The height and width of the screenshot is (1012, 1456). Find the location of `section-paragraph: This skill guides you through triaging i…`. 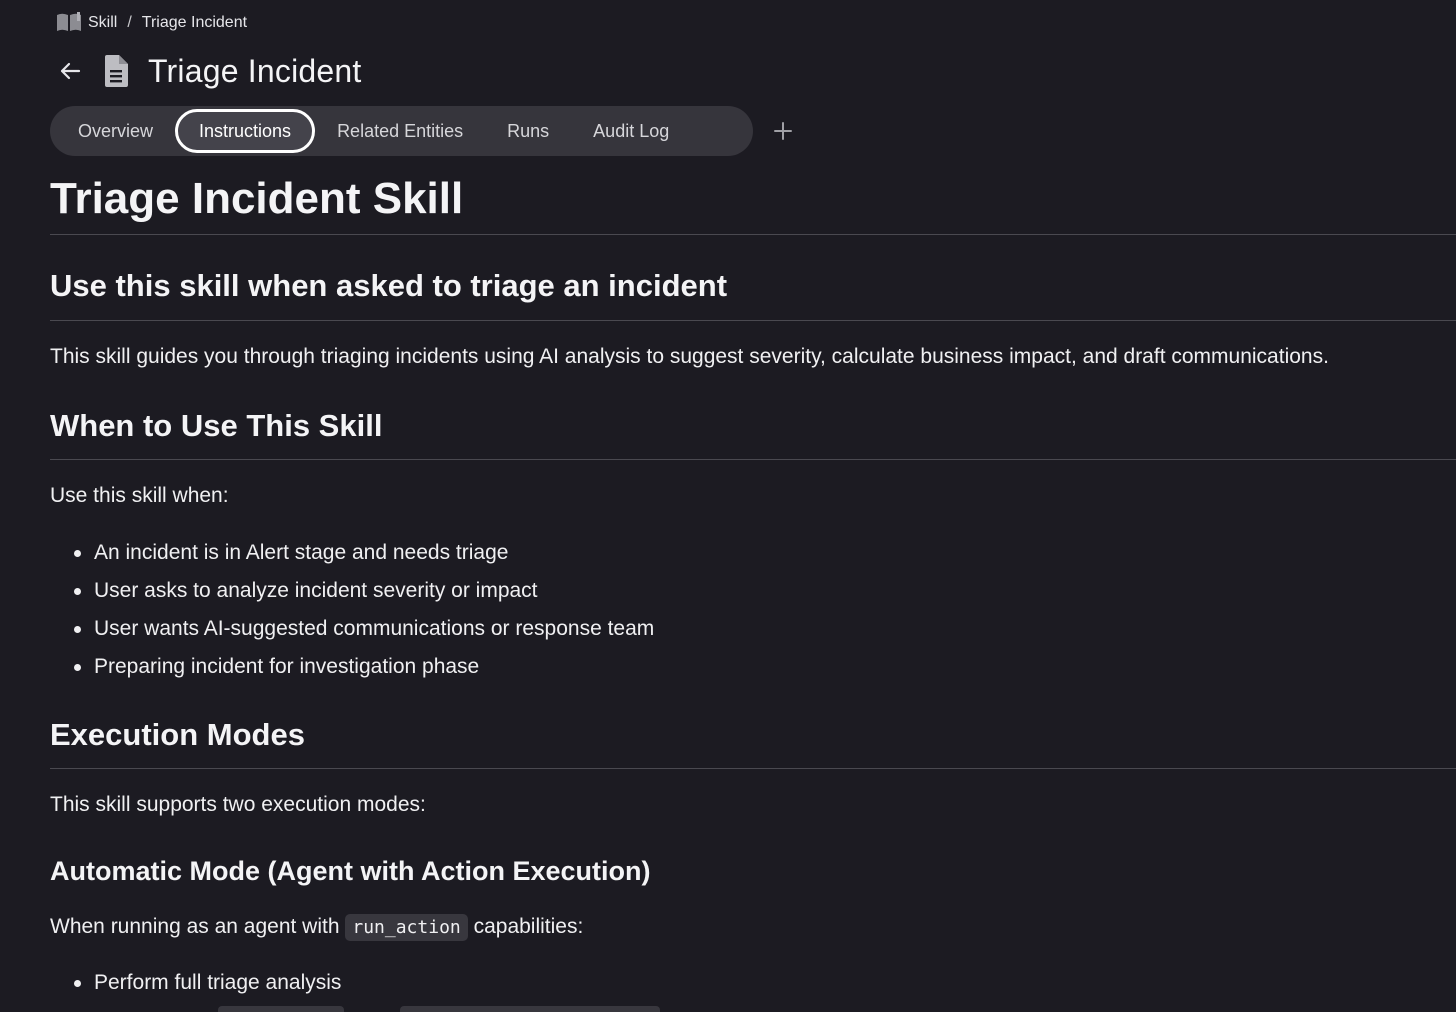

section-paragraph: This skill guides you through triaging i… is located at coordinates (689, 356).